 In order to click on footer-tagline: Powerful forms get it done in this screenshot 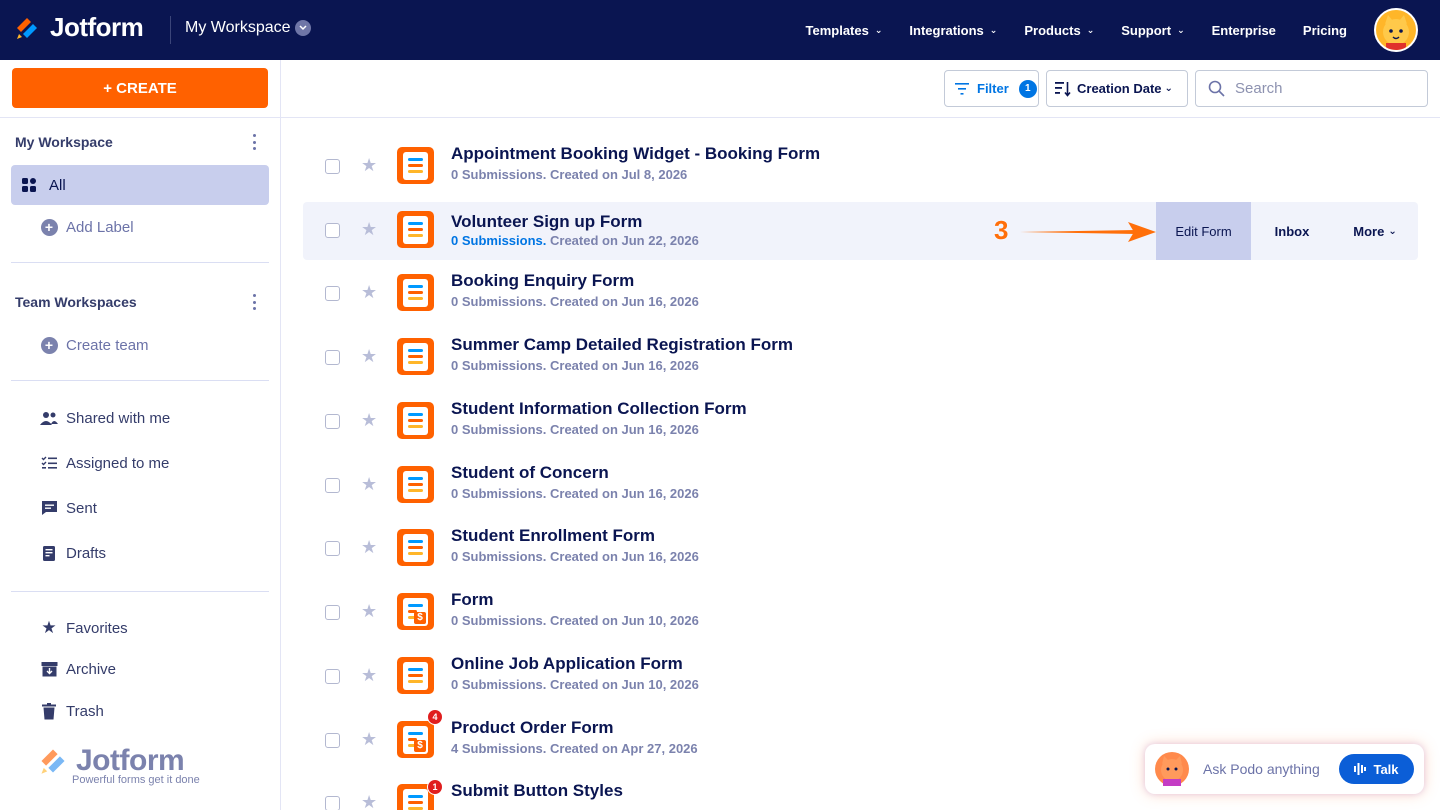, I will do `click(136, 780)`.